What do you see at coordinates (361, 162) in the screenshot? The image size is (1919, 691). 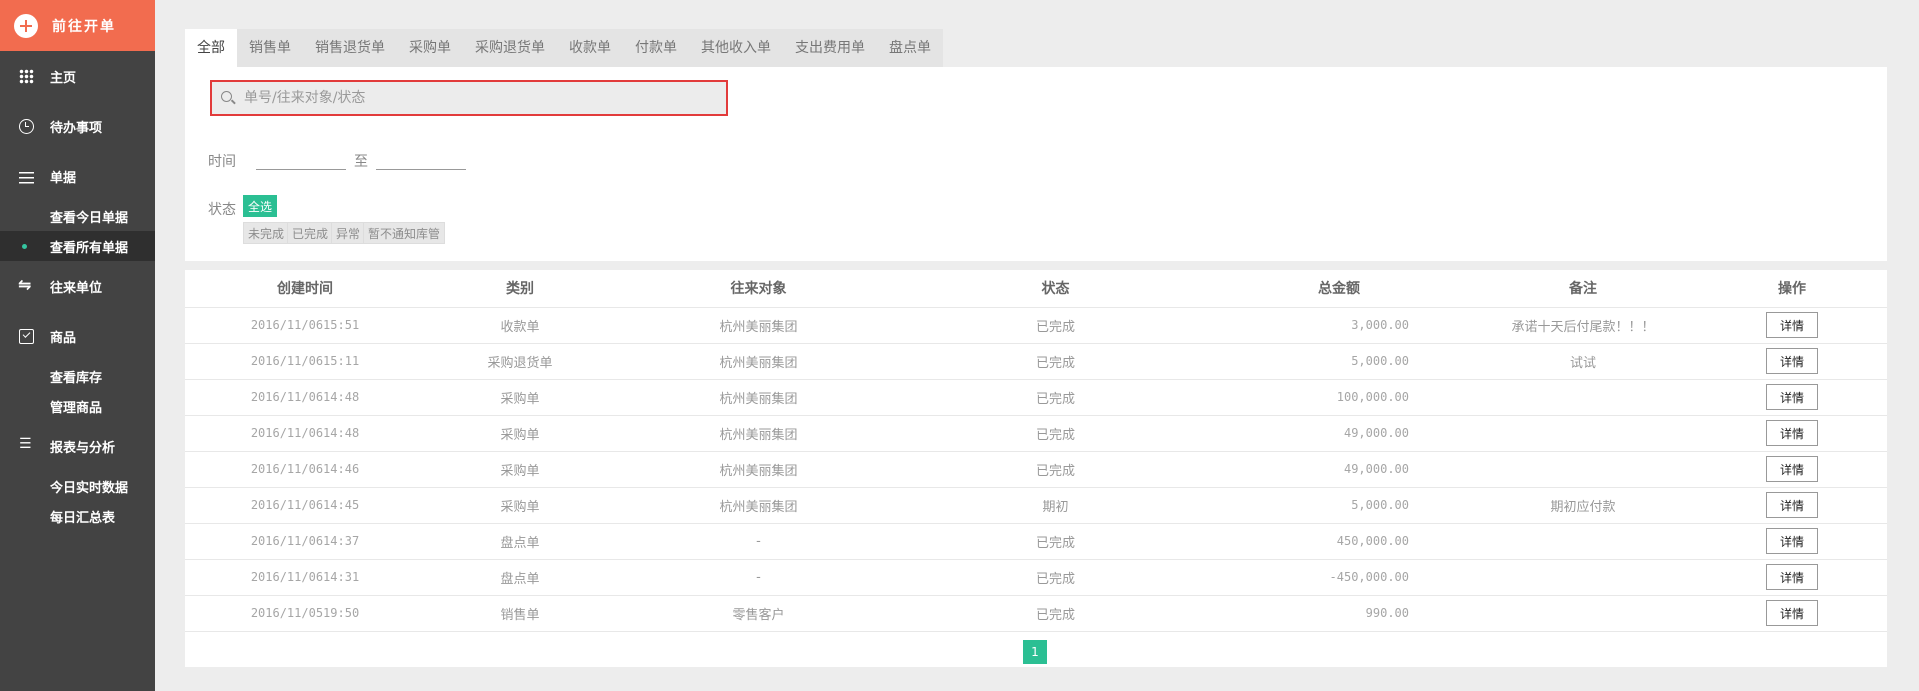 I see `time-separator: 至` at bounding box center [361, 162].